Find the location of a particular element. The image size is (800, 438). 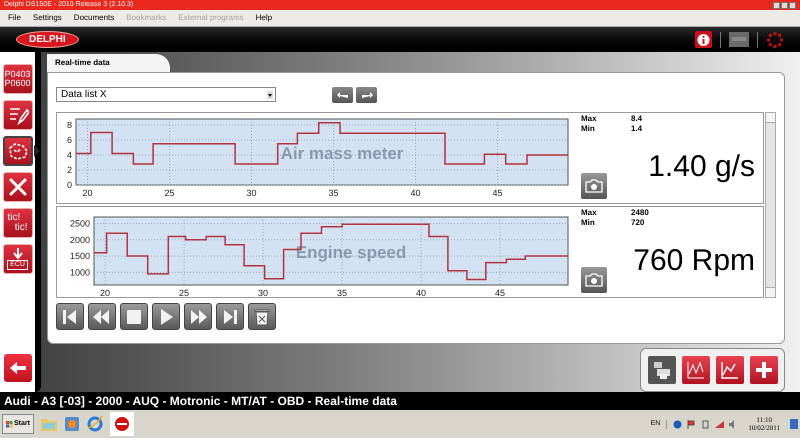

printer-icon is located at coordinates (662, 370).